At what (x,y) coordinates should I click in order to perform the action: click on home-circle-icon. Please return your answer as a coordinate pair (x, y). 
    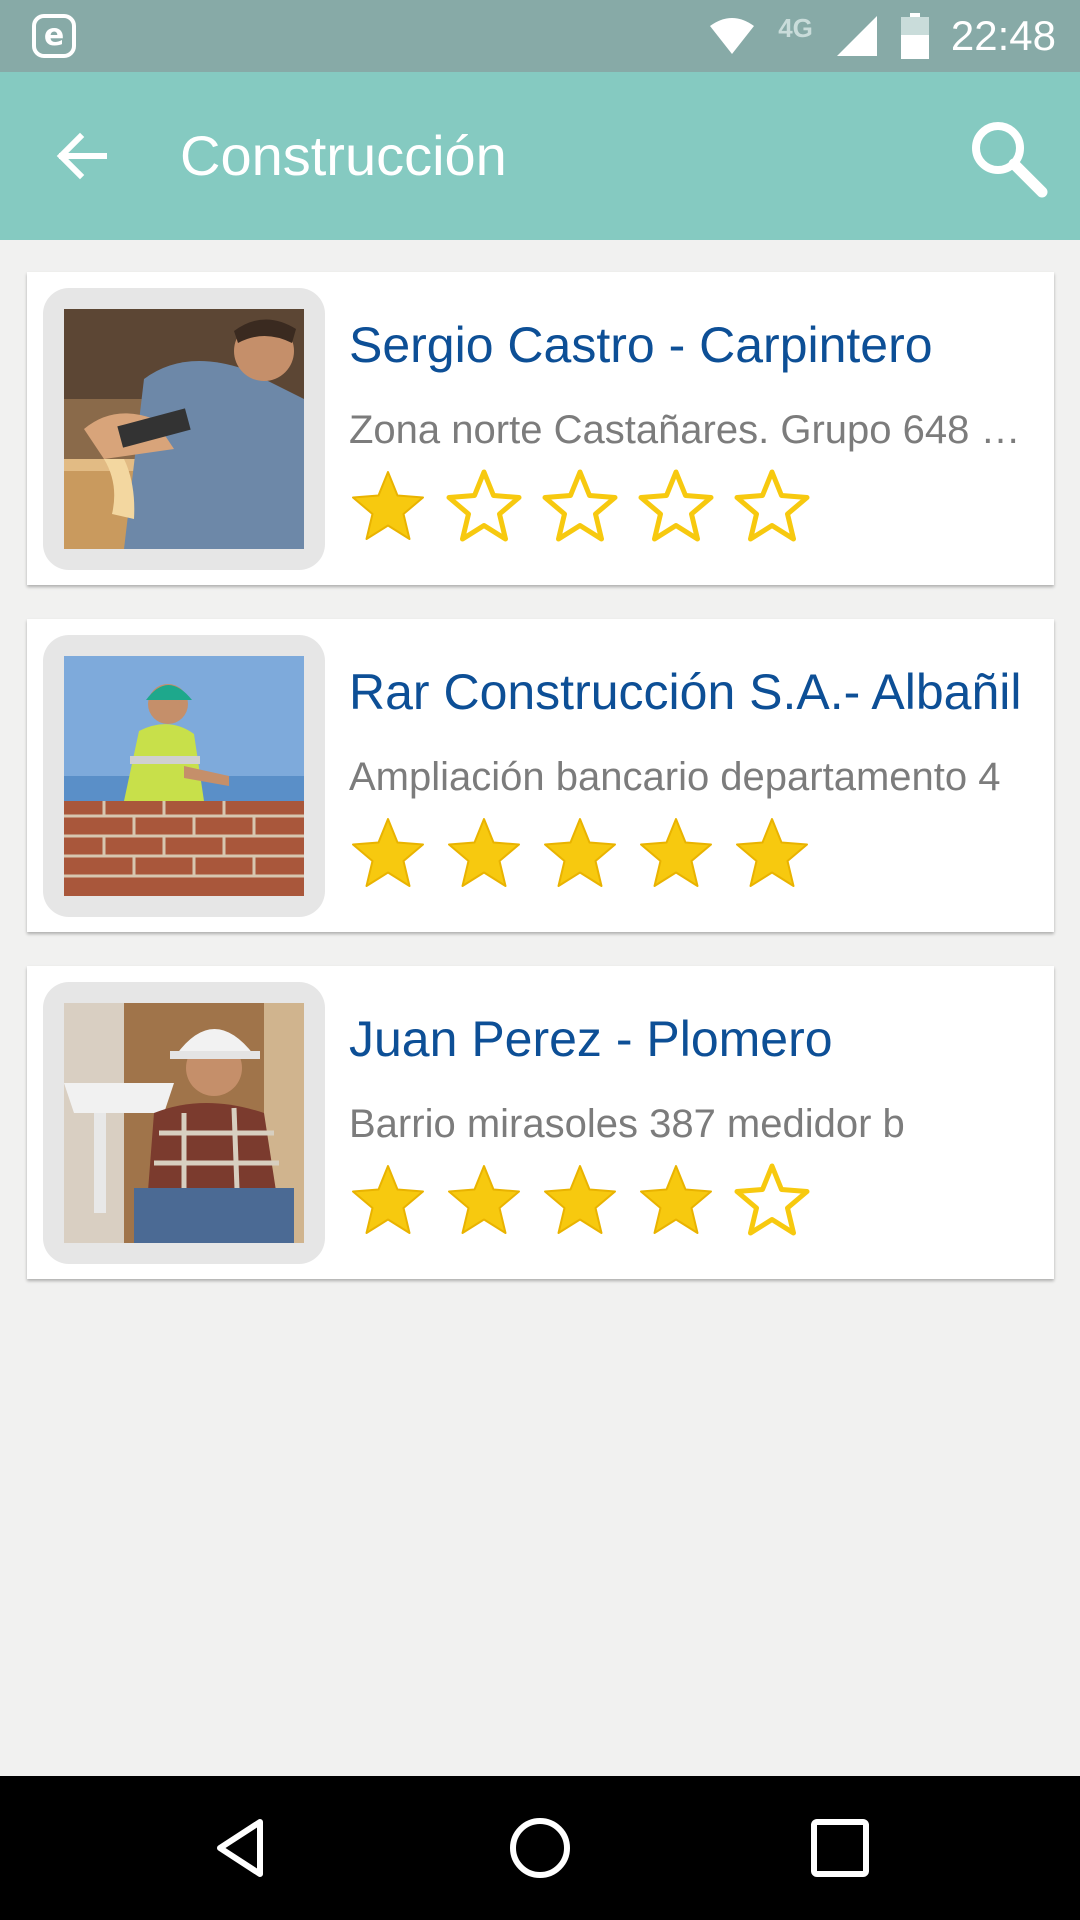
    Looking at the image, I should click on (540, 1848).